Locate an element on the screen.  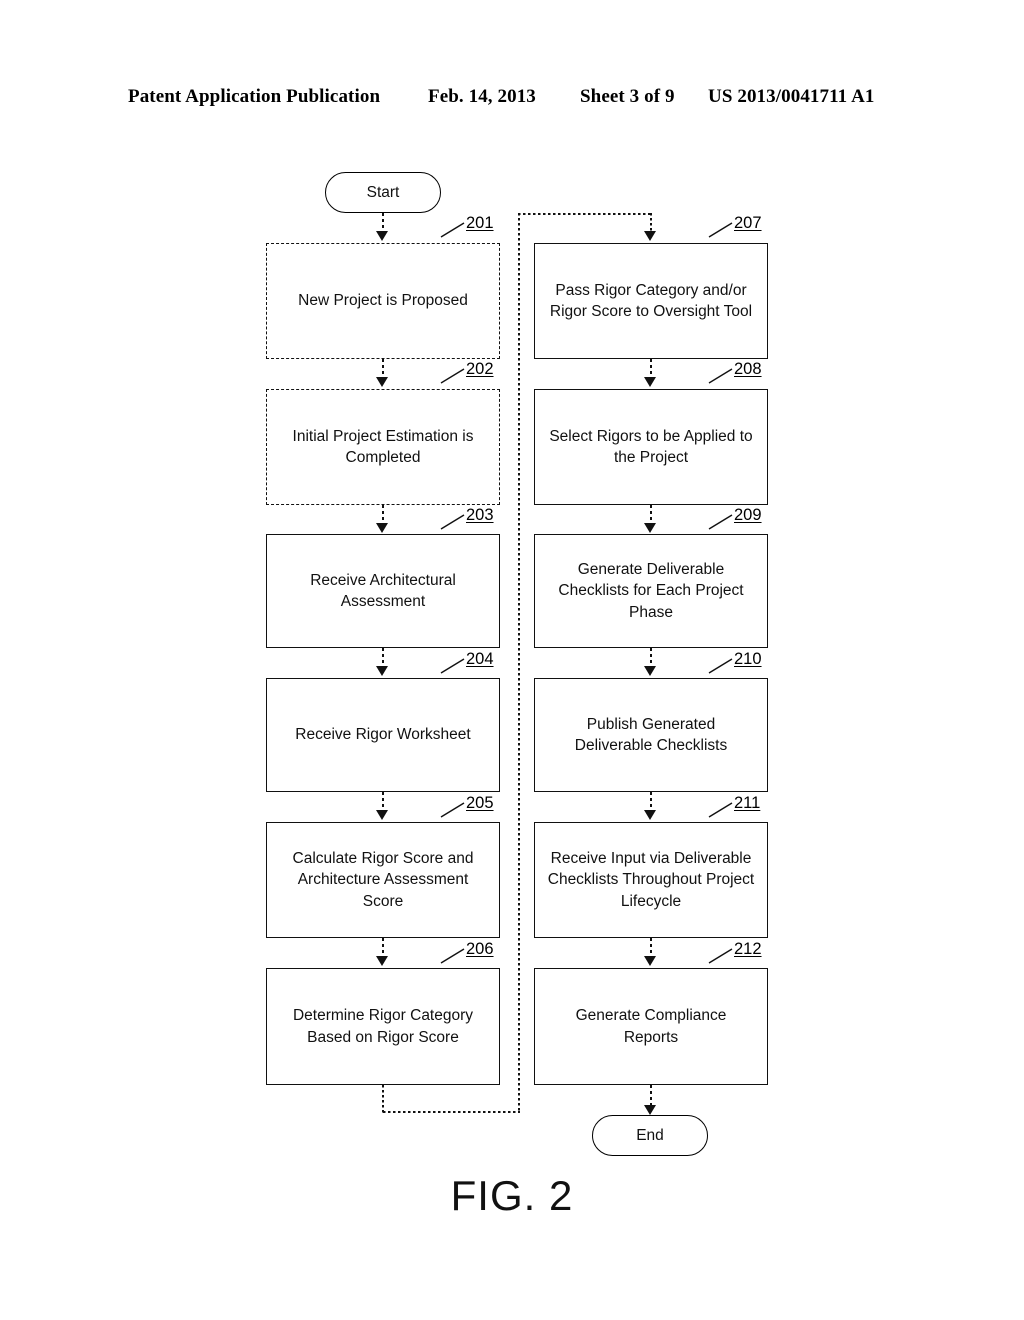
ref-numeral-207: 207 is located at coordinates (748, 223).